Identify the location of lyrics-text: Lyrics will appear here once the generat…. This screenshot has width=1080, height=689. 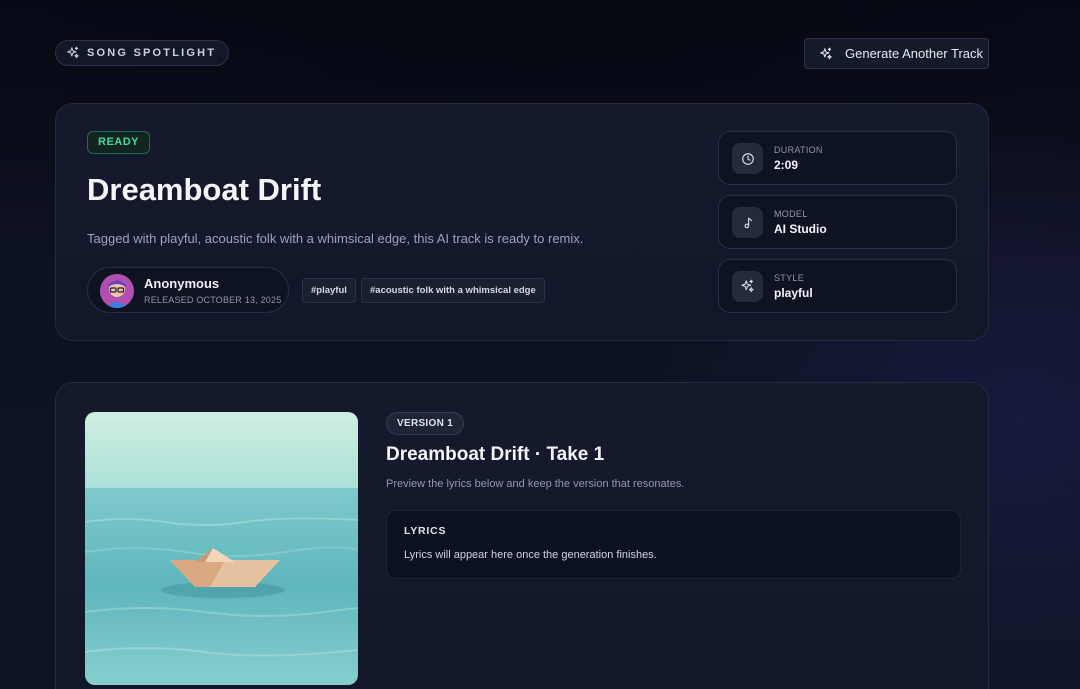
(530, 555).